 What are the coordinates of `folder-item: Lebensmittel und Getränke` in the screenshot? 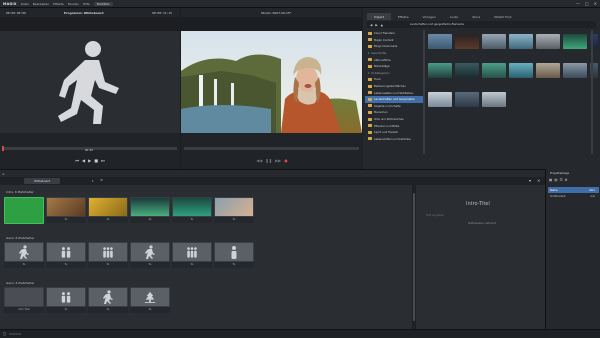 It's located at (394, 139).